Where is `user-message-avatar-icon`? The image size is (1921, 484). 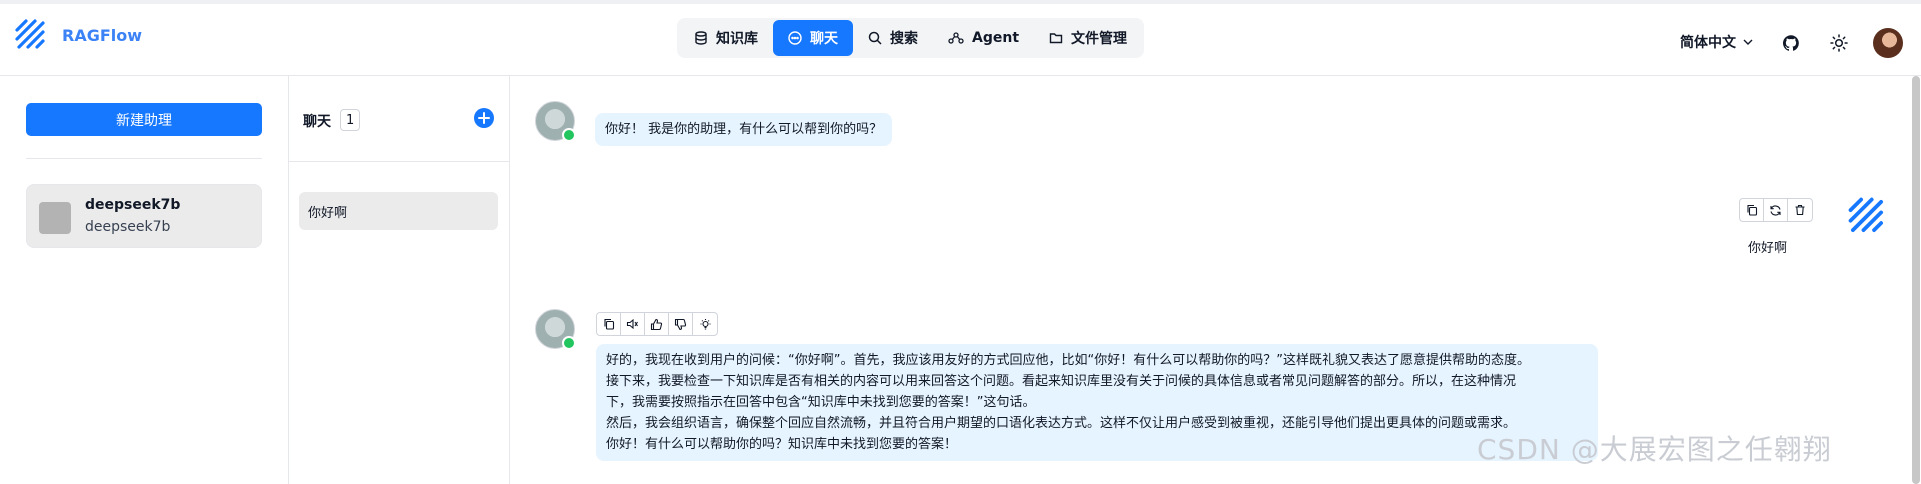 user-message-avatar-icon is located at coordinates (1865, 214).